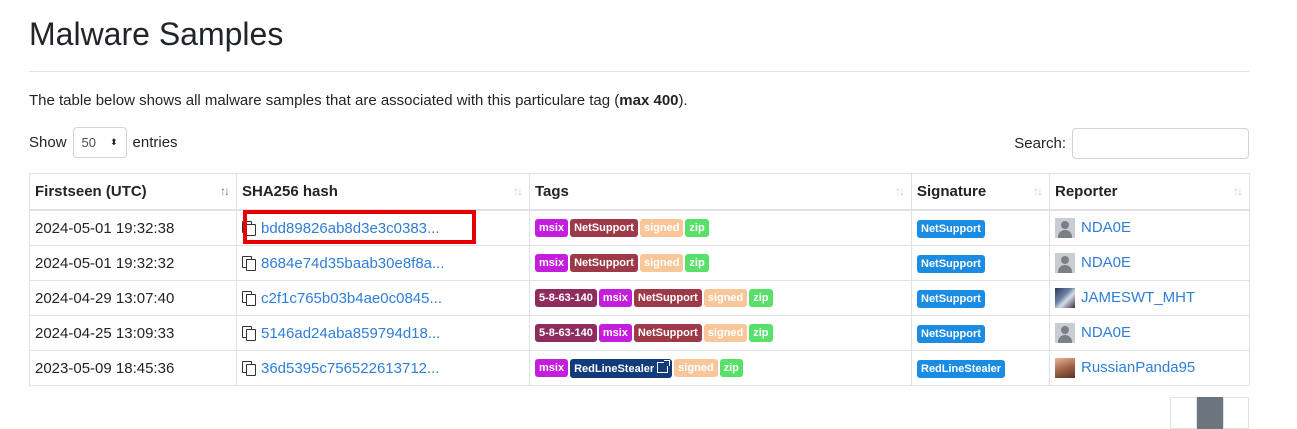 Image resolution: width=1297 pixels, height=429 pixels. Describe the element at coordinates (91, 191) in the screenshot. I see `column-label: Firstseen (UTC)` at that location.